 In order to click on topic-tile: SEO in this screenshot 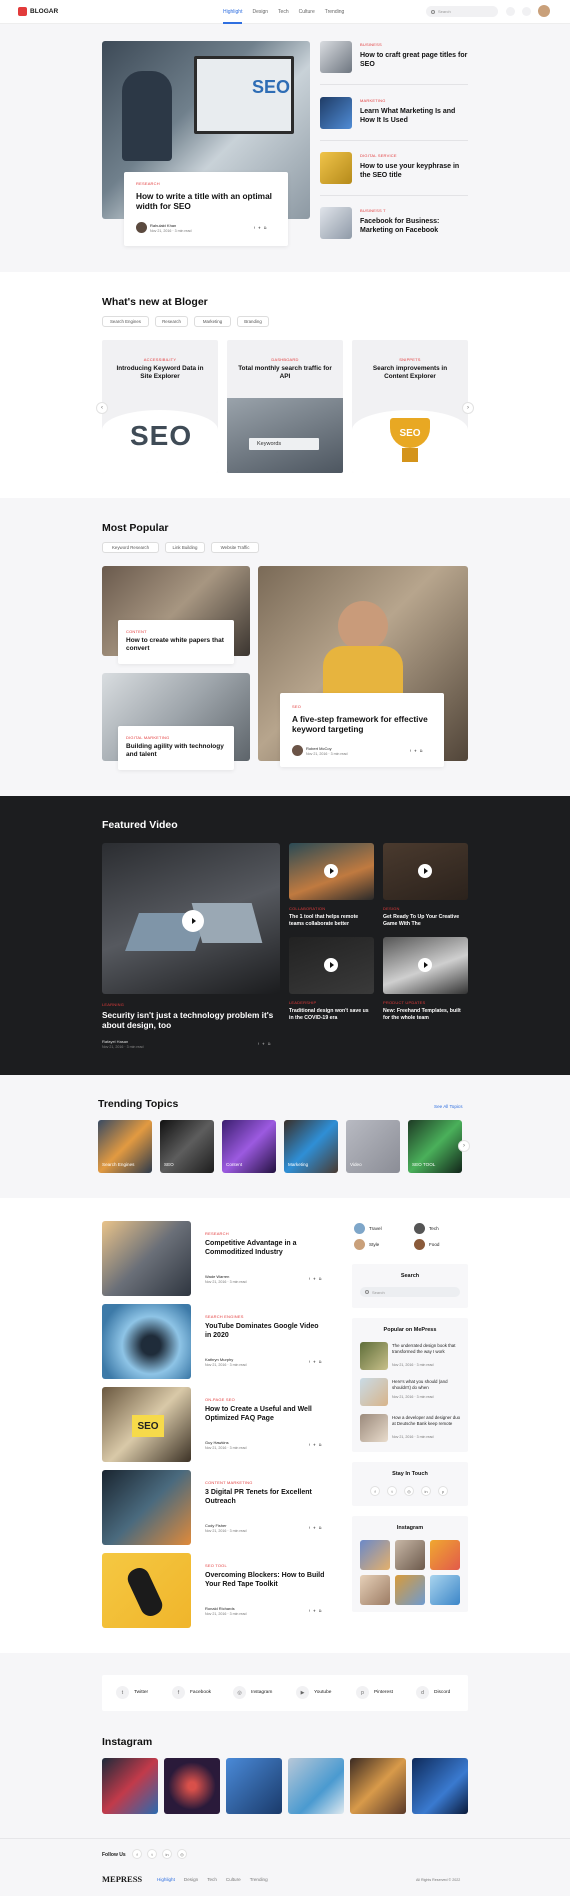, I will do `click(187, 1146)`.